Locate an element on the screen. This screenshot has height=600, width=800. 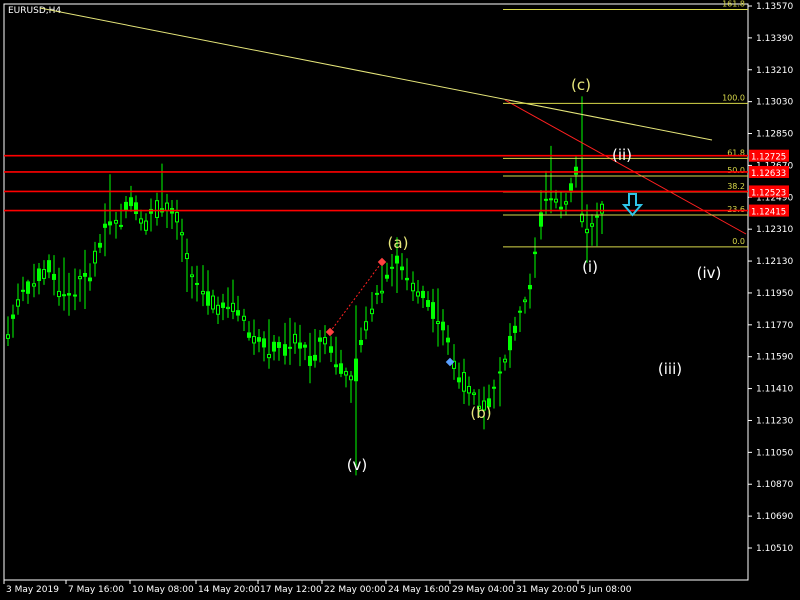
wave-label: (iv) is located at coordinates (709, 273).